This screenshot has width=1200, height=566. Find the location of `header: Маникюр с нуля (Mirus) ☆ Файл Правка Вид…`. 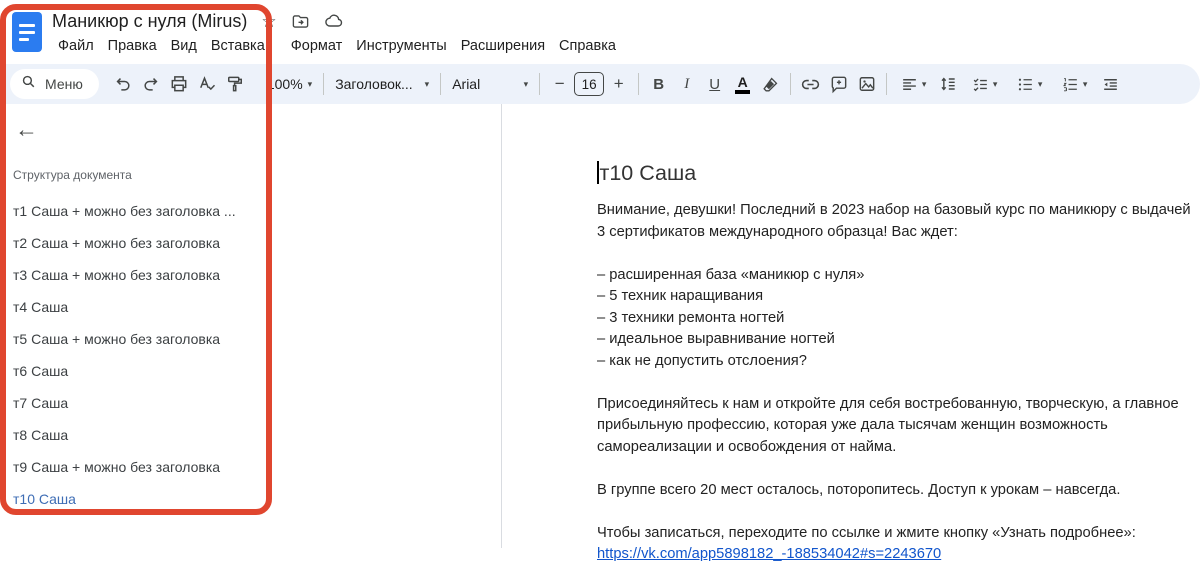

header: Маникюр с нуля (Mirus) ☆ Файл Правка Вид… is located at coordinates (600, 31).